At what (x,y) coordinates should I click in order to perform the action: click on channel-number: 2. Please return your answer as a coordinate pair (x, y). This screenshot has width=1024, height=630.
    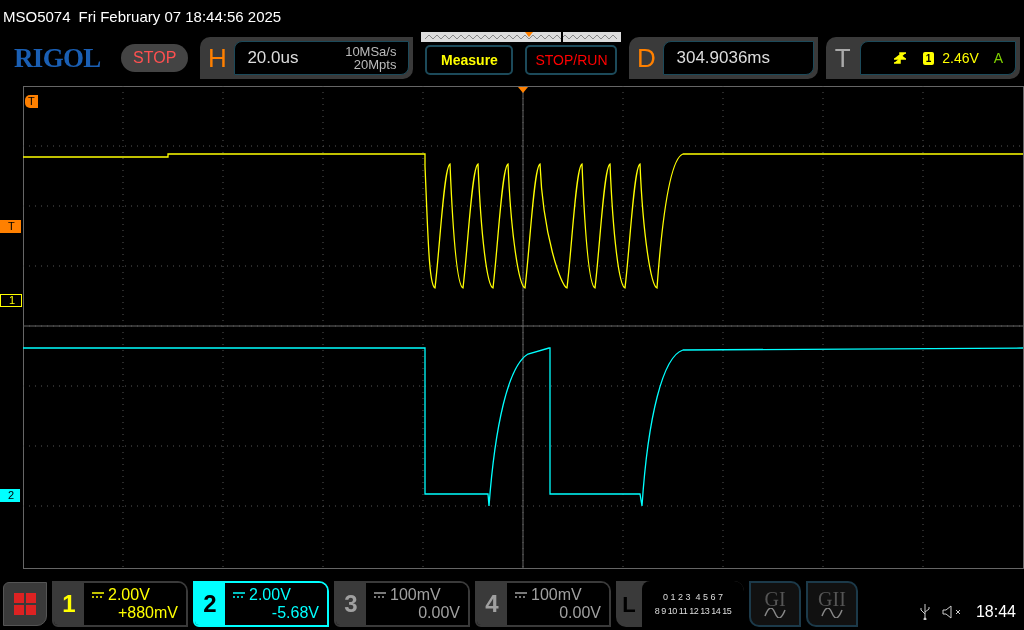
    Looking at the image, I should click on (210, 604).